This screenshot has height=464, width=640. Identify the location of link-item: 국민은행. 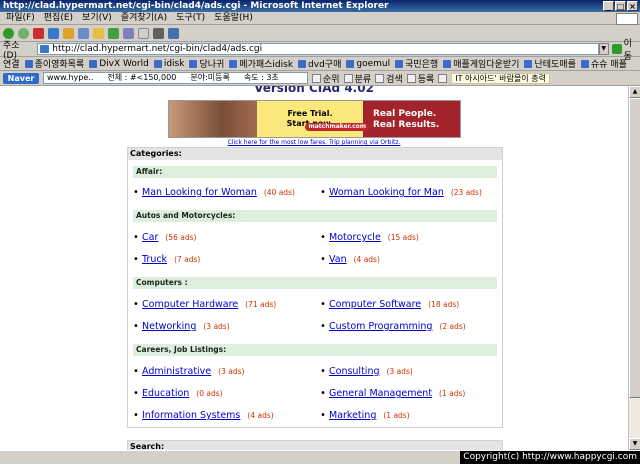
(416, 63).